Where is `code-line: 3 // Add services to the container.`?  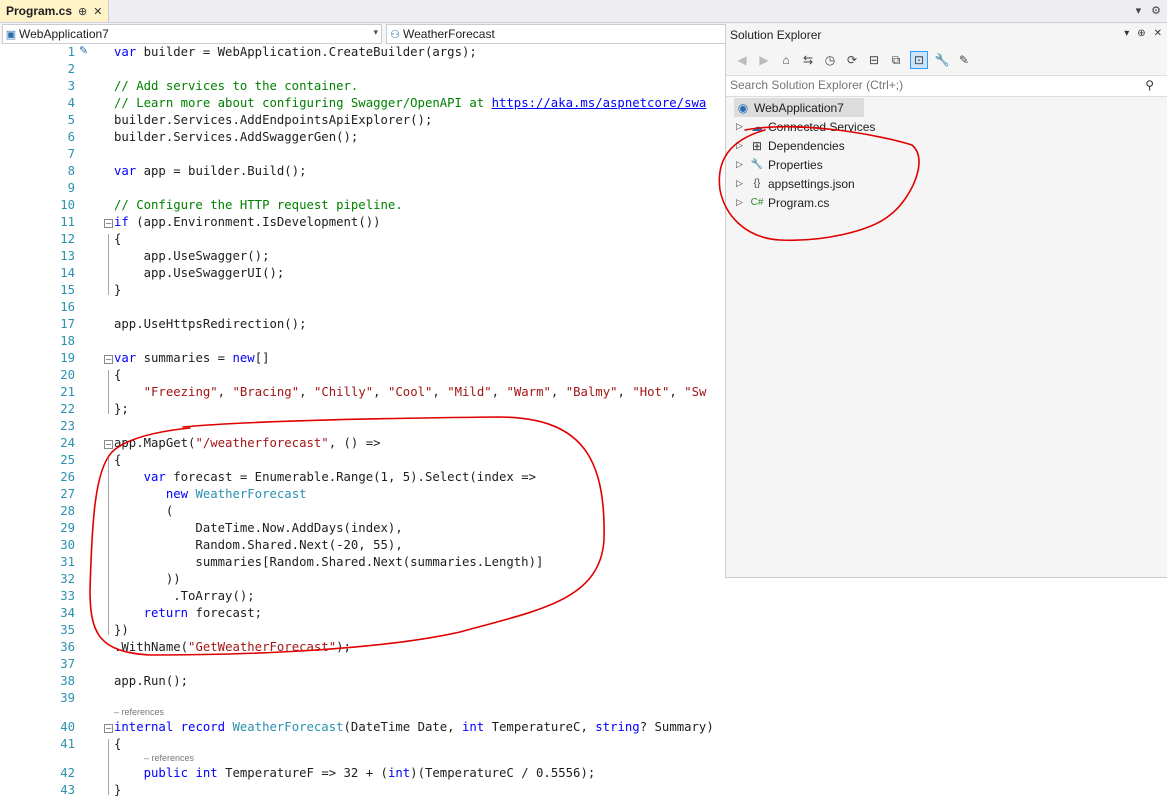
code-line: 3 // Add services to the container. is located at coordinates (362, 86).